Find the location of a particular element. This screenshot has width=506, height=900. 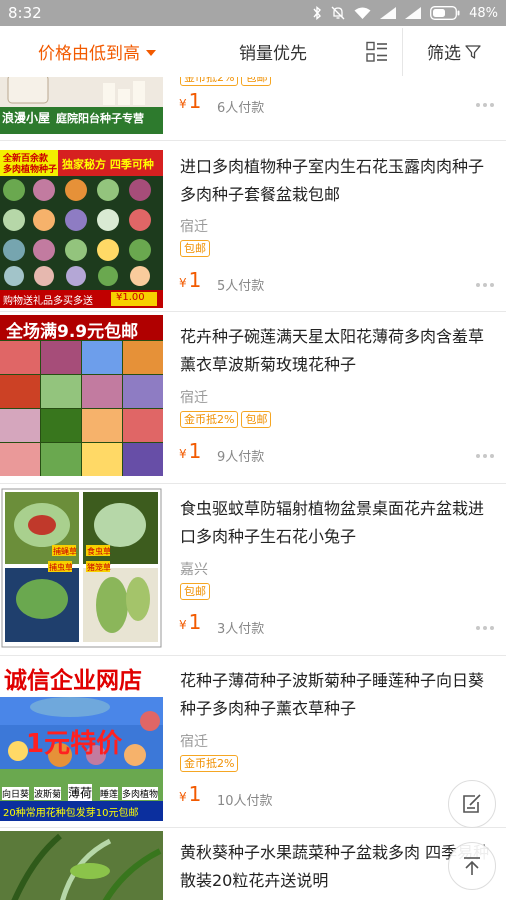

sort-sales-first: 销量优先 is located at coordinates (273, 51).